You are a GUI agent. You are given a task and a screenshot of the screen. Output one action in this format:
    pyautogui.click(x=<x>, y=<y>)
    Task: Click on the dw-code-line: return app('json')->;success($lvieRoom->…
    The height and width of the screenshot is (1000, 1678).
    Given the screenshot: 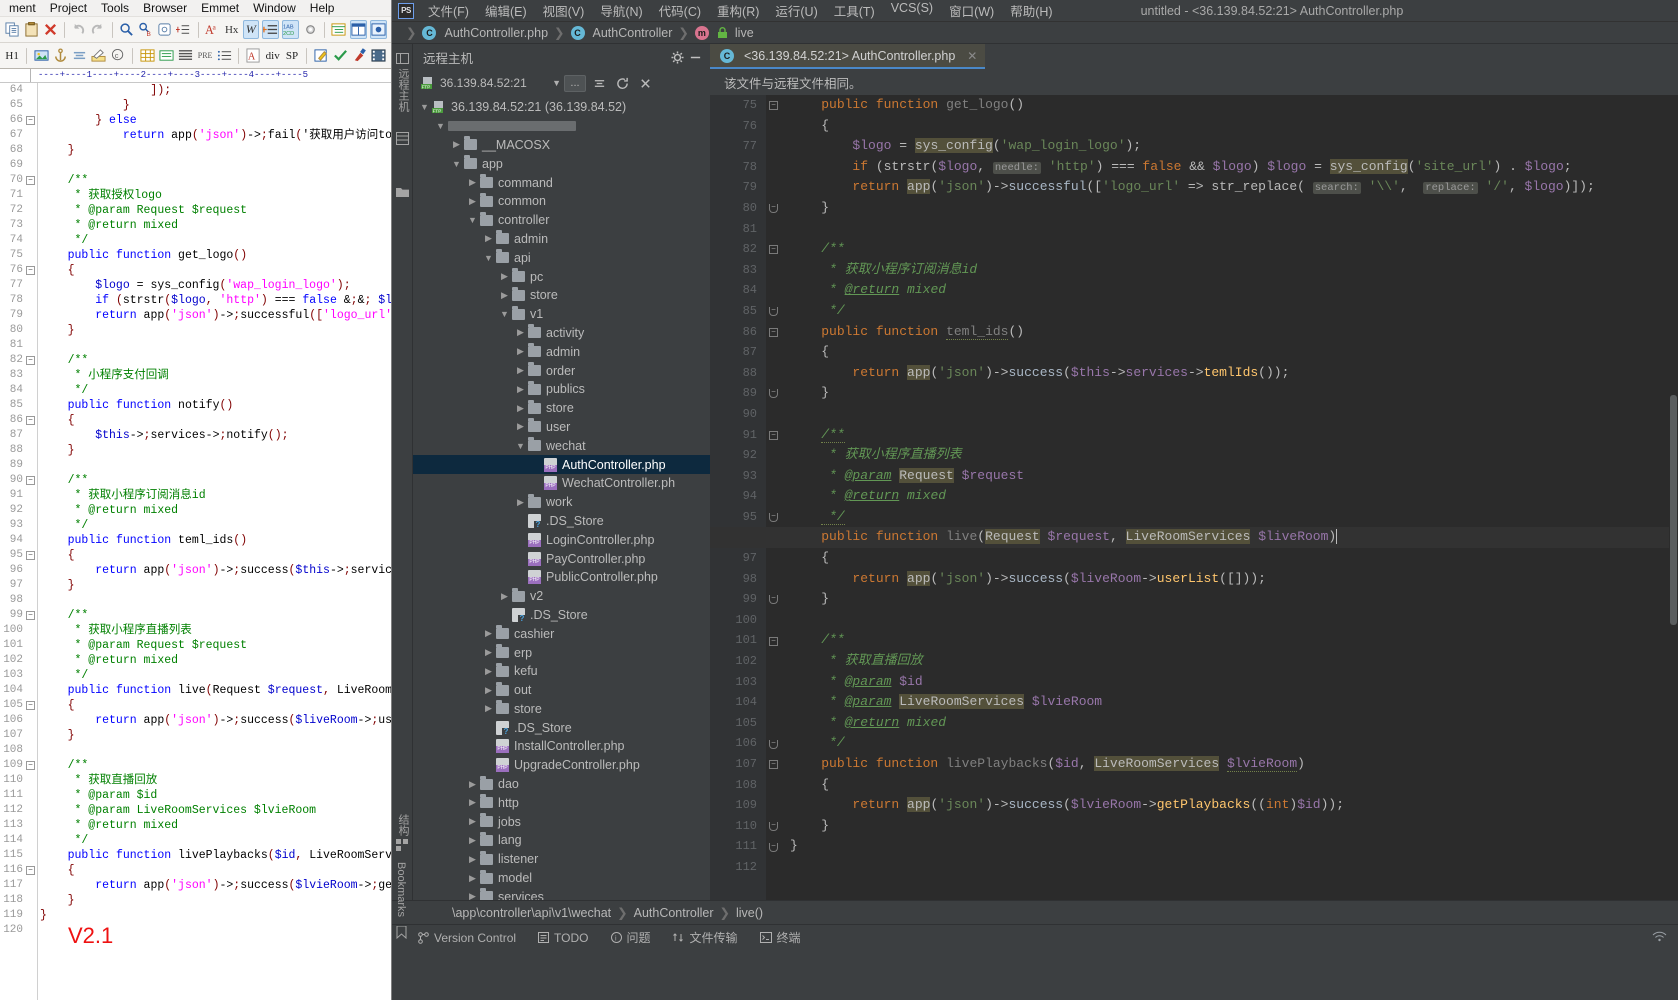 What is the action you would take?
    pyautogui.click(x=215, y=885)
    